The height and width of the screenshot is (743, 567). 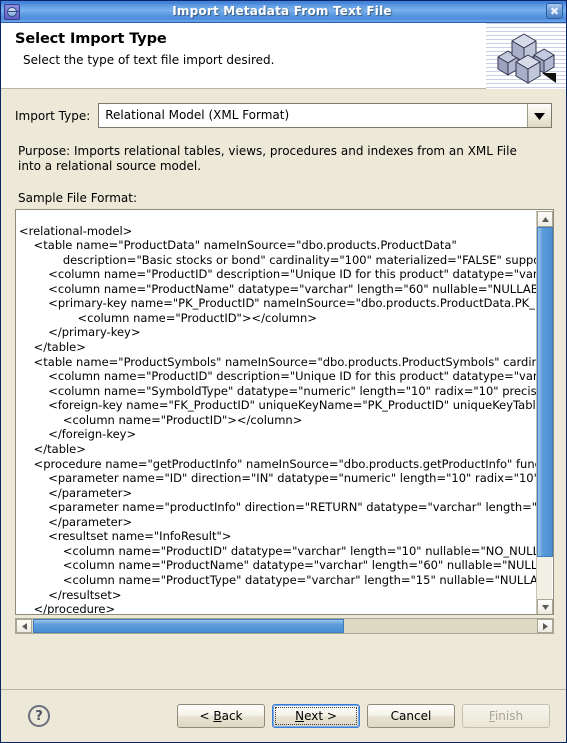 I want to click on next-button: Next >, so click(x=316, y=716).